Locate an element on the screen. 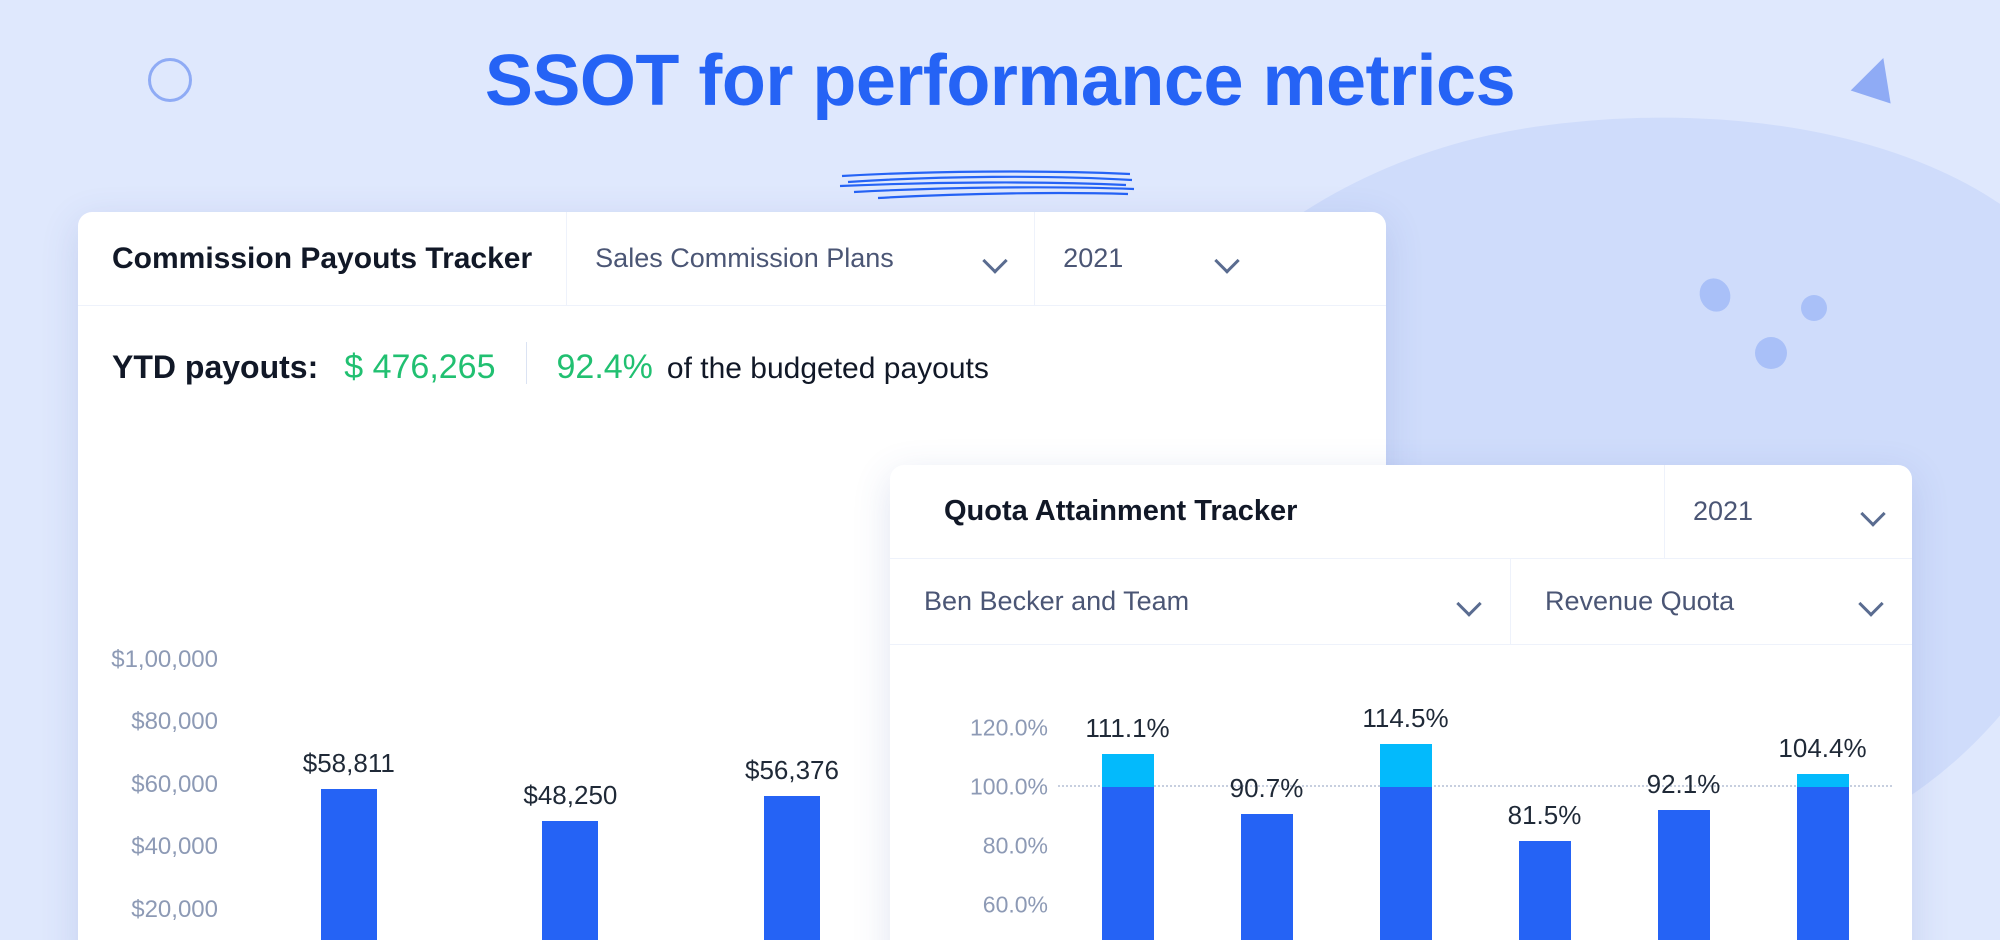 Image resolution: width=2000 pixels, height=940 pixels. quota-bar-group: 81.5% is located at coordinates (1544, 796).